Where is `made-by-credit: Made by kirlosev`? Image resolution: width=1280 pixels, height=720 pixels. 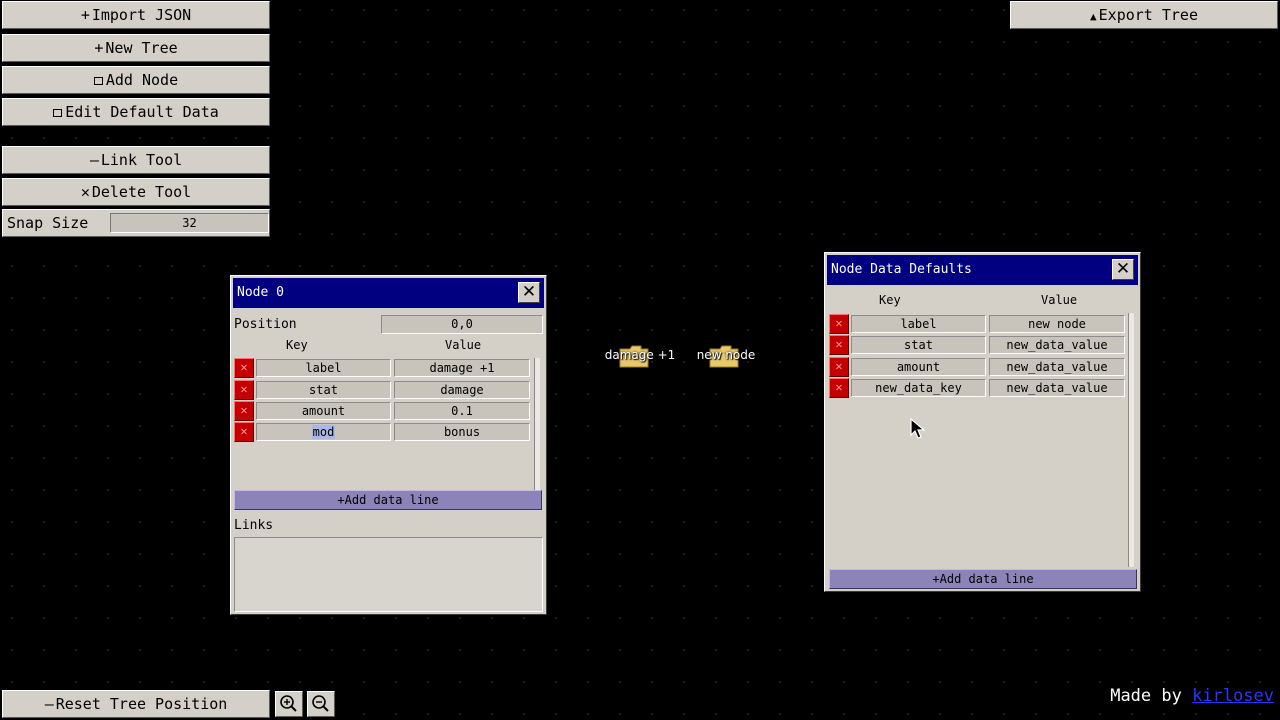
made-by-credit: Made by kirlosev is located at coordinates (1192, 696).